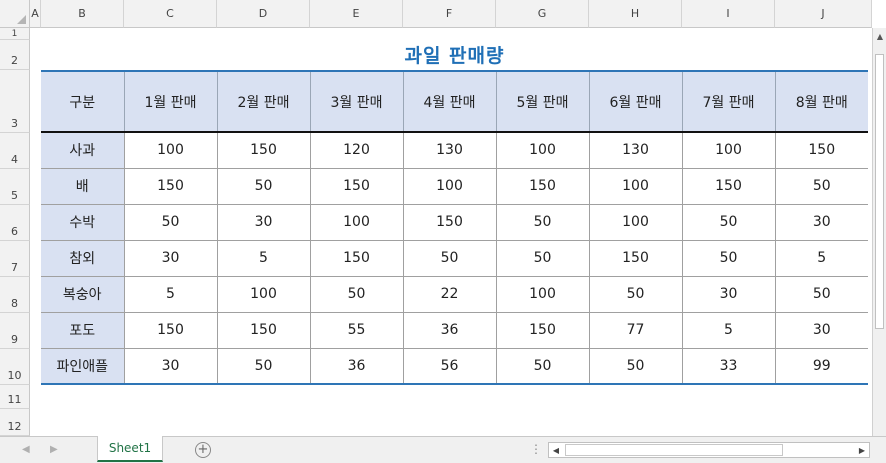 This screenshot has height=463, width=886. I want to click on row-header-7: 7, so click(15, 259).